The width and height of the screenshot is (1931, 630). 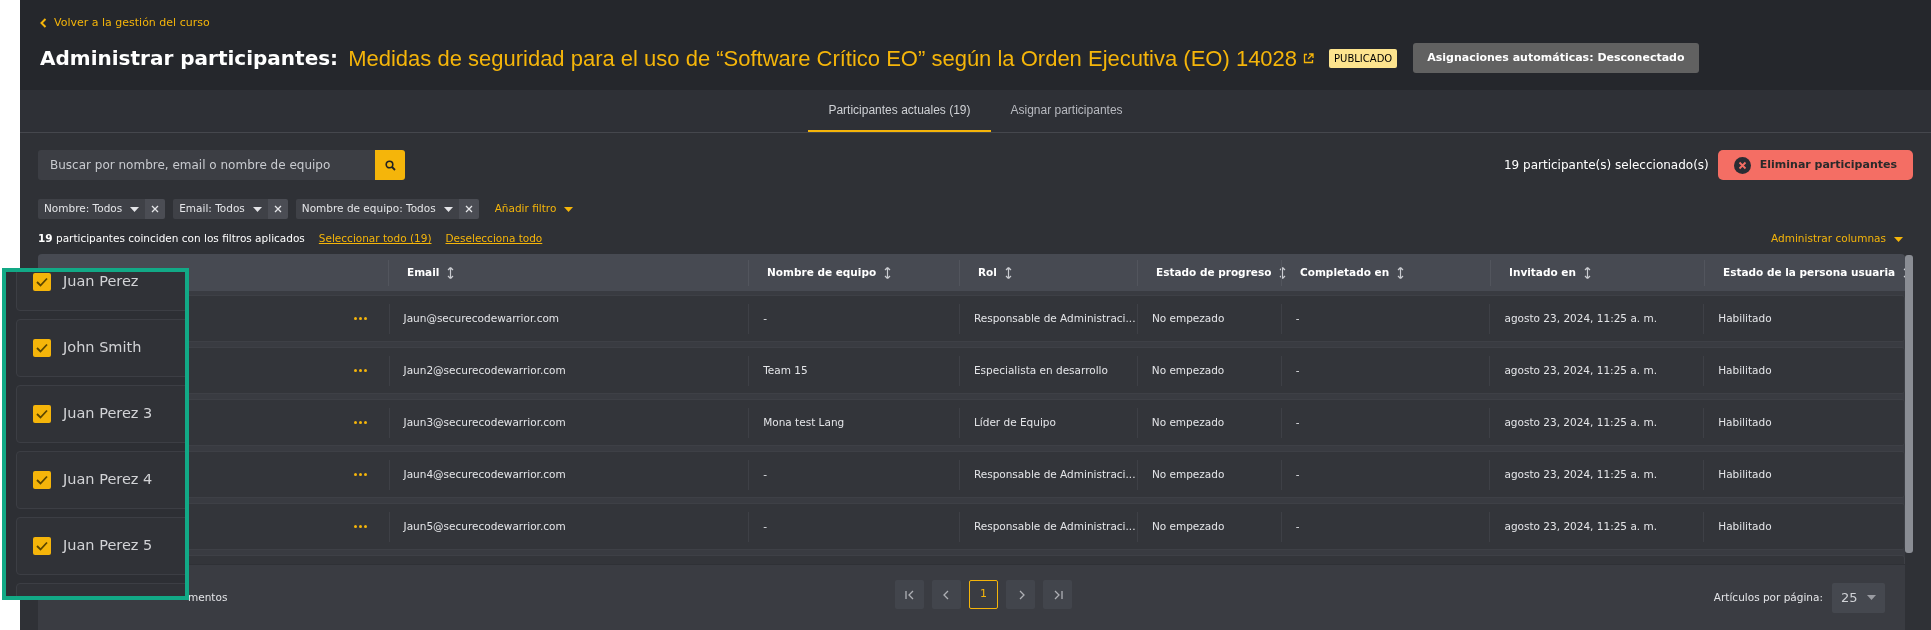 What do you see at coordinates (987, 272) in the screenshot?
I see `column-header: Rol` at bounding box center [987, 272].